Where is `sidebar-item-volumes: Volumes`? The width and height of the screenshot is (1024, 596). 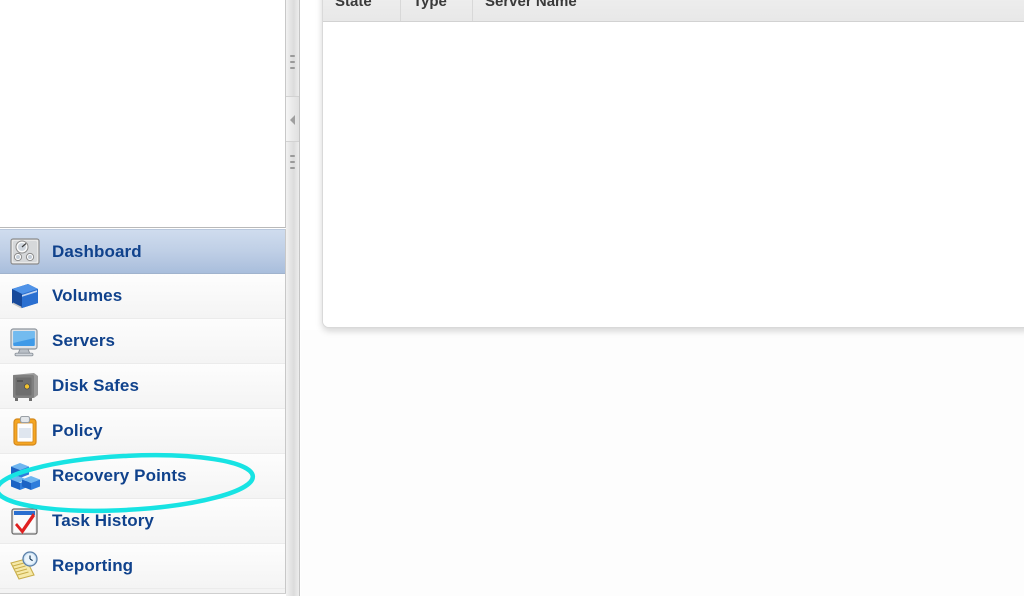
sidebar-item-volumes: Volumes is located at coordinates (142, 296).